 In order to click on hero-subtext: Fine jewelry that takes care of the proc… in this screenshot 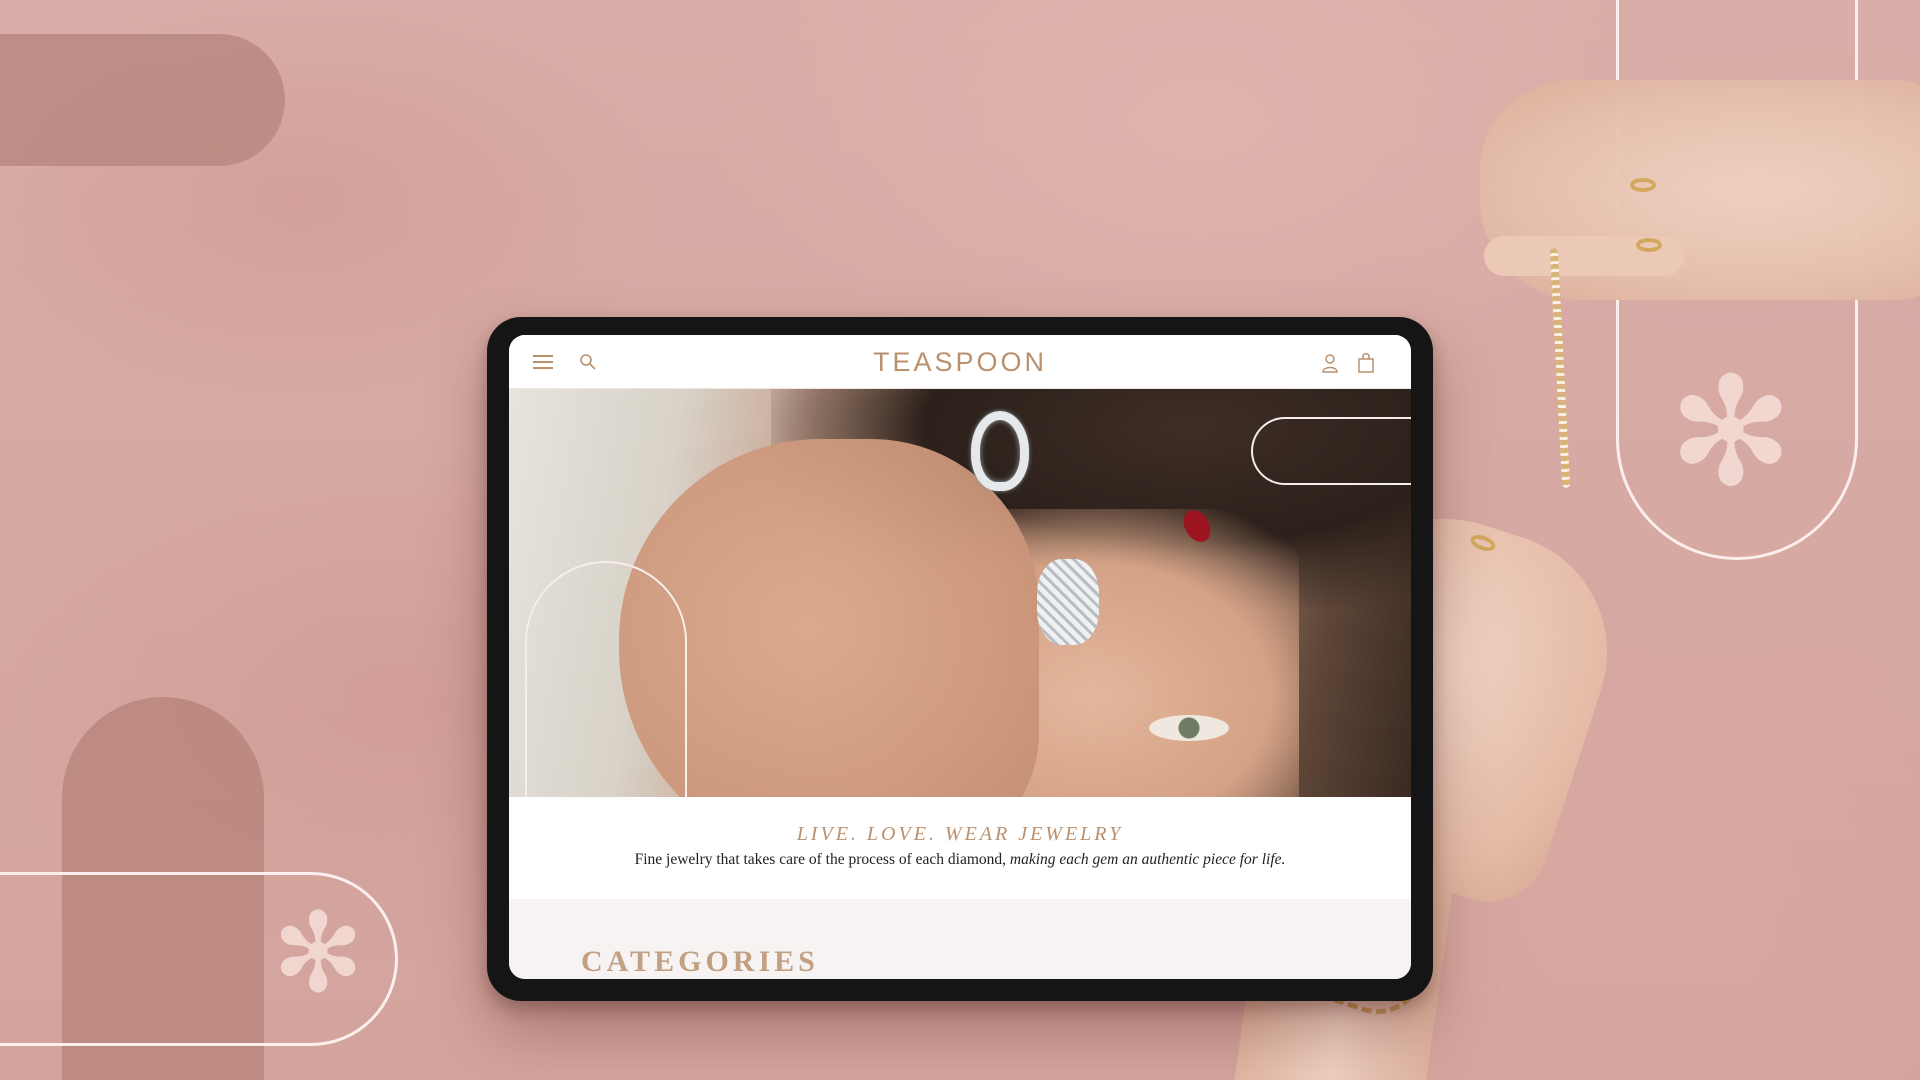, I will do `click(960, 860)`.